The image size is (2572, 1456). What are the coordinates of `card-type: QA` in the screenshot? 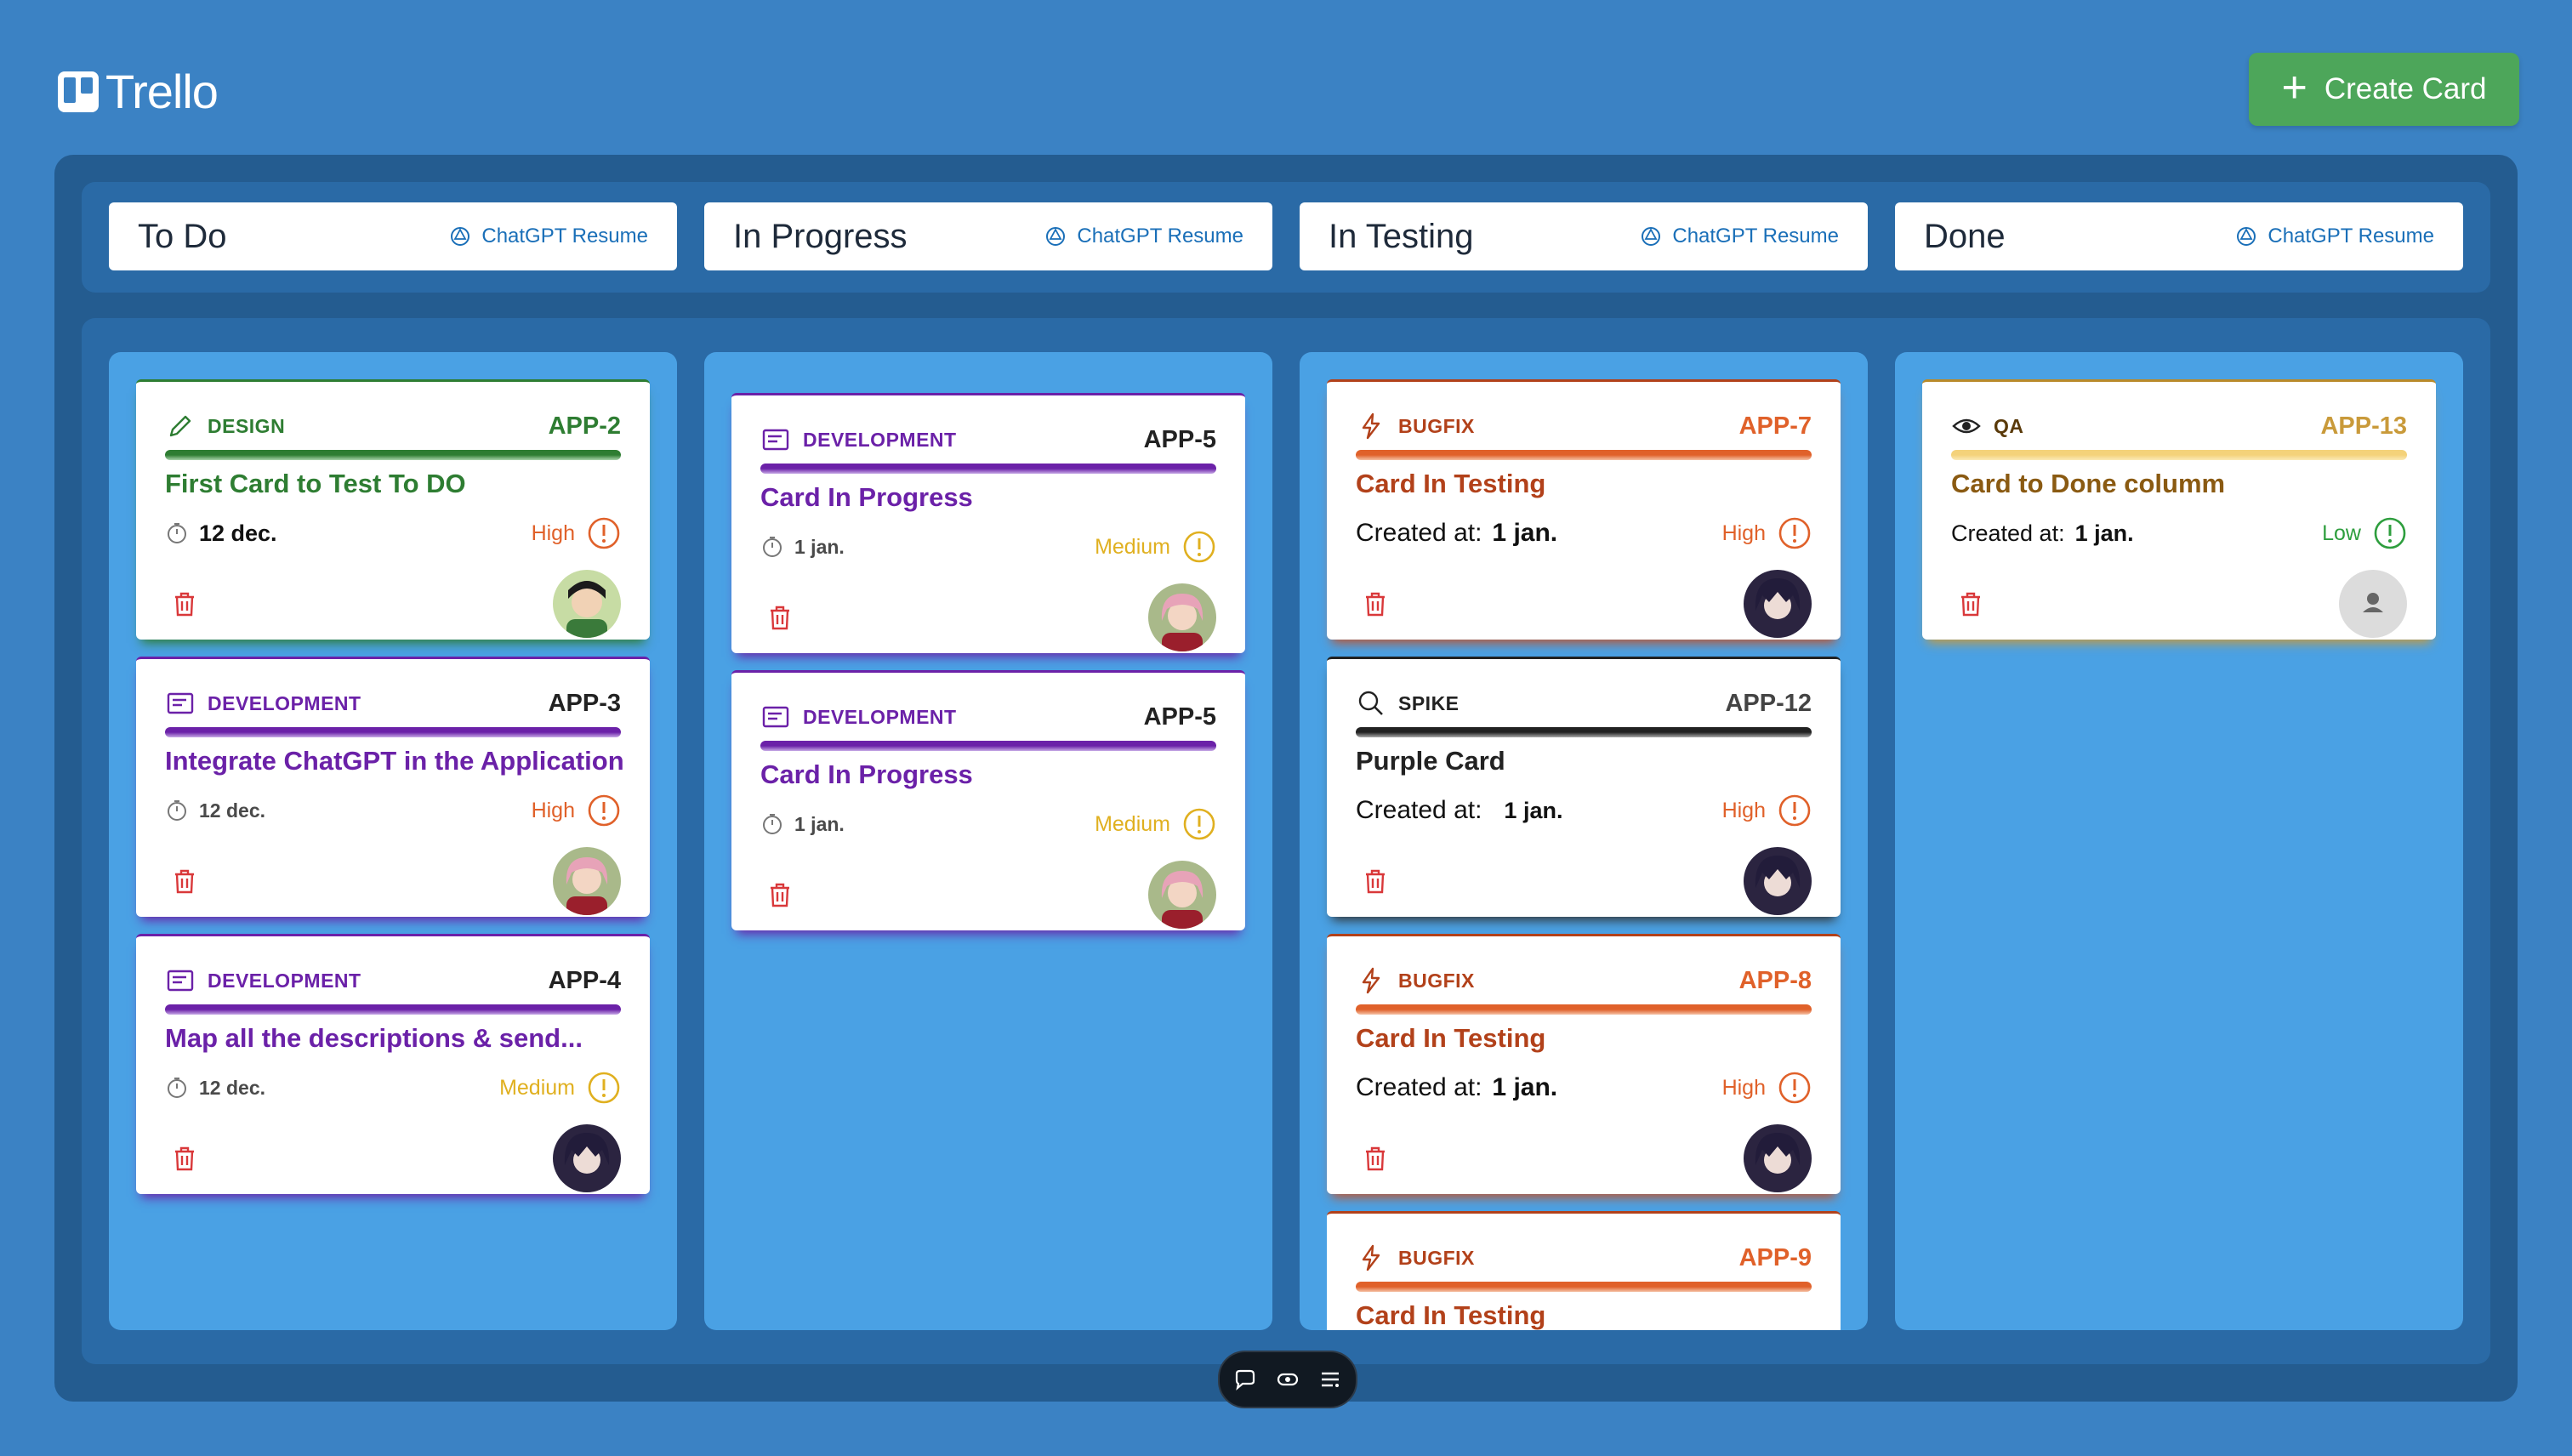 It's located at (2009, 425).